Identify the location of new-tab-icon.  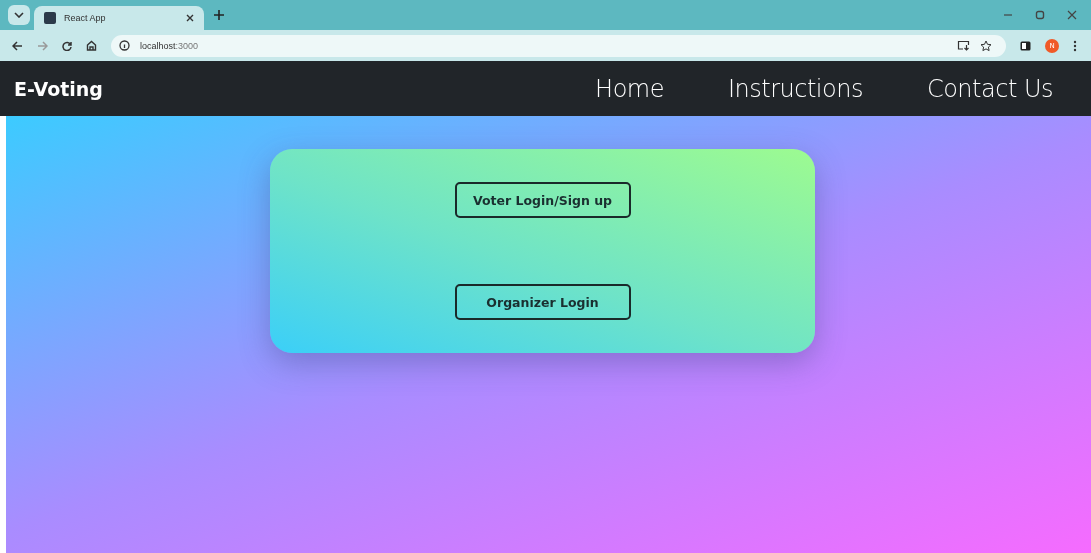
(219, 15).